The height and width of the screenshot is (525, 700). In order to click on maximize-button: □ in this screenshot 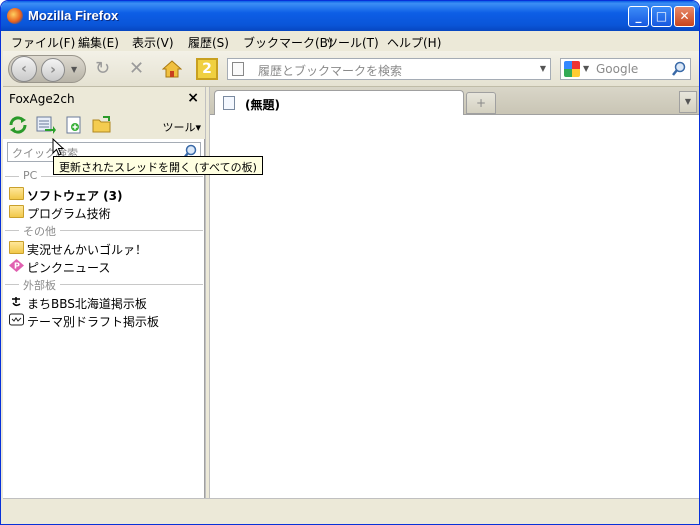, I will do `click(661, 16)`.